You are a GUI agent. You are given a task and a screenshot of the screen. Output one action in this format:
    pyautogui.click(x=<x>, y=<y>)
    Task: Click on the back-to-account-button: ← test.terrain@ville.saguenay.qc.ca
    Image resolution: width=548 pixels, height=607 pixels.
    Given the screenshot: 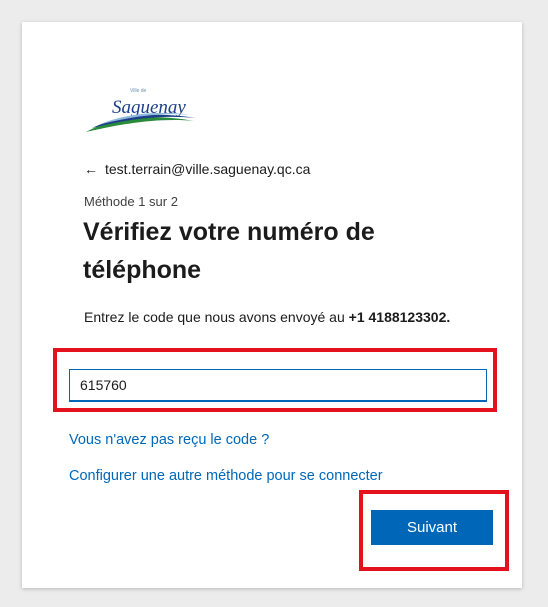 What is the action you would take?
    pyautogui.click(x=197, y=169)
    